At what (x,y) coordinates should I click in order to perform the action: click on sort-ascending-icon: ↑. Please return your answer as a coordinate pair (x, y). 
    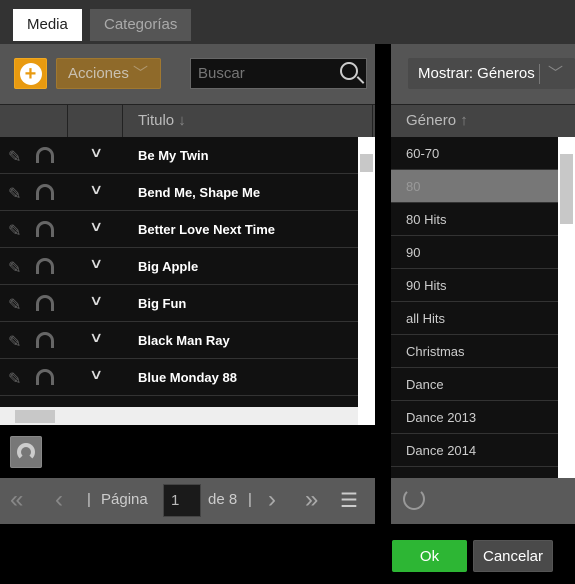
    Looking at the image, I should click on (464, 120).